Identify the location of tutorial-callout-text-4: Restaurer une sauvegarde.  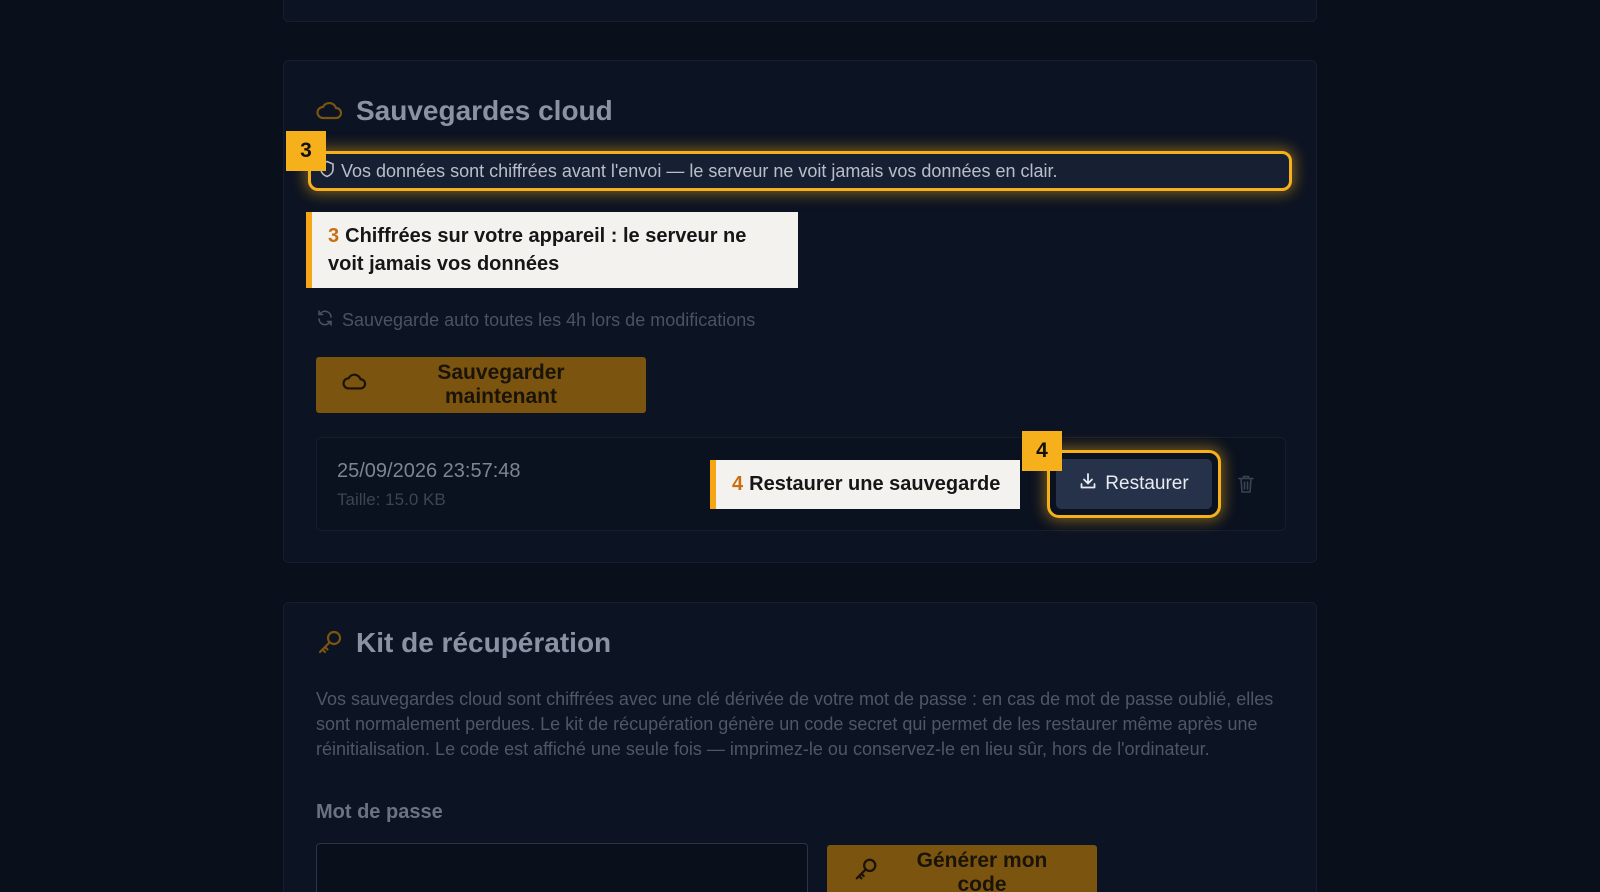
(875, 484).